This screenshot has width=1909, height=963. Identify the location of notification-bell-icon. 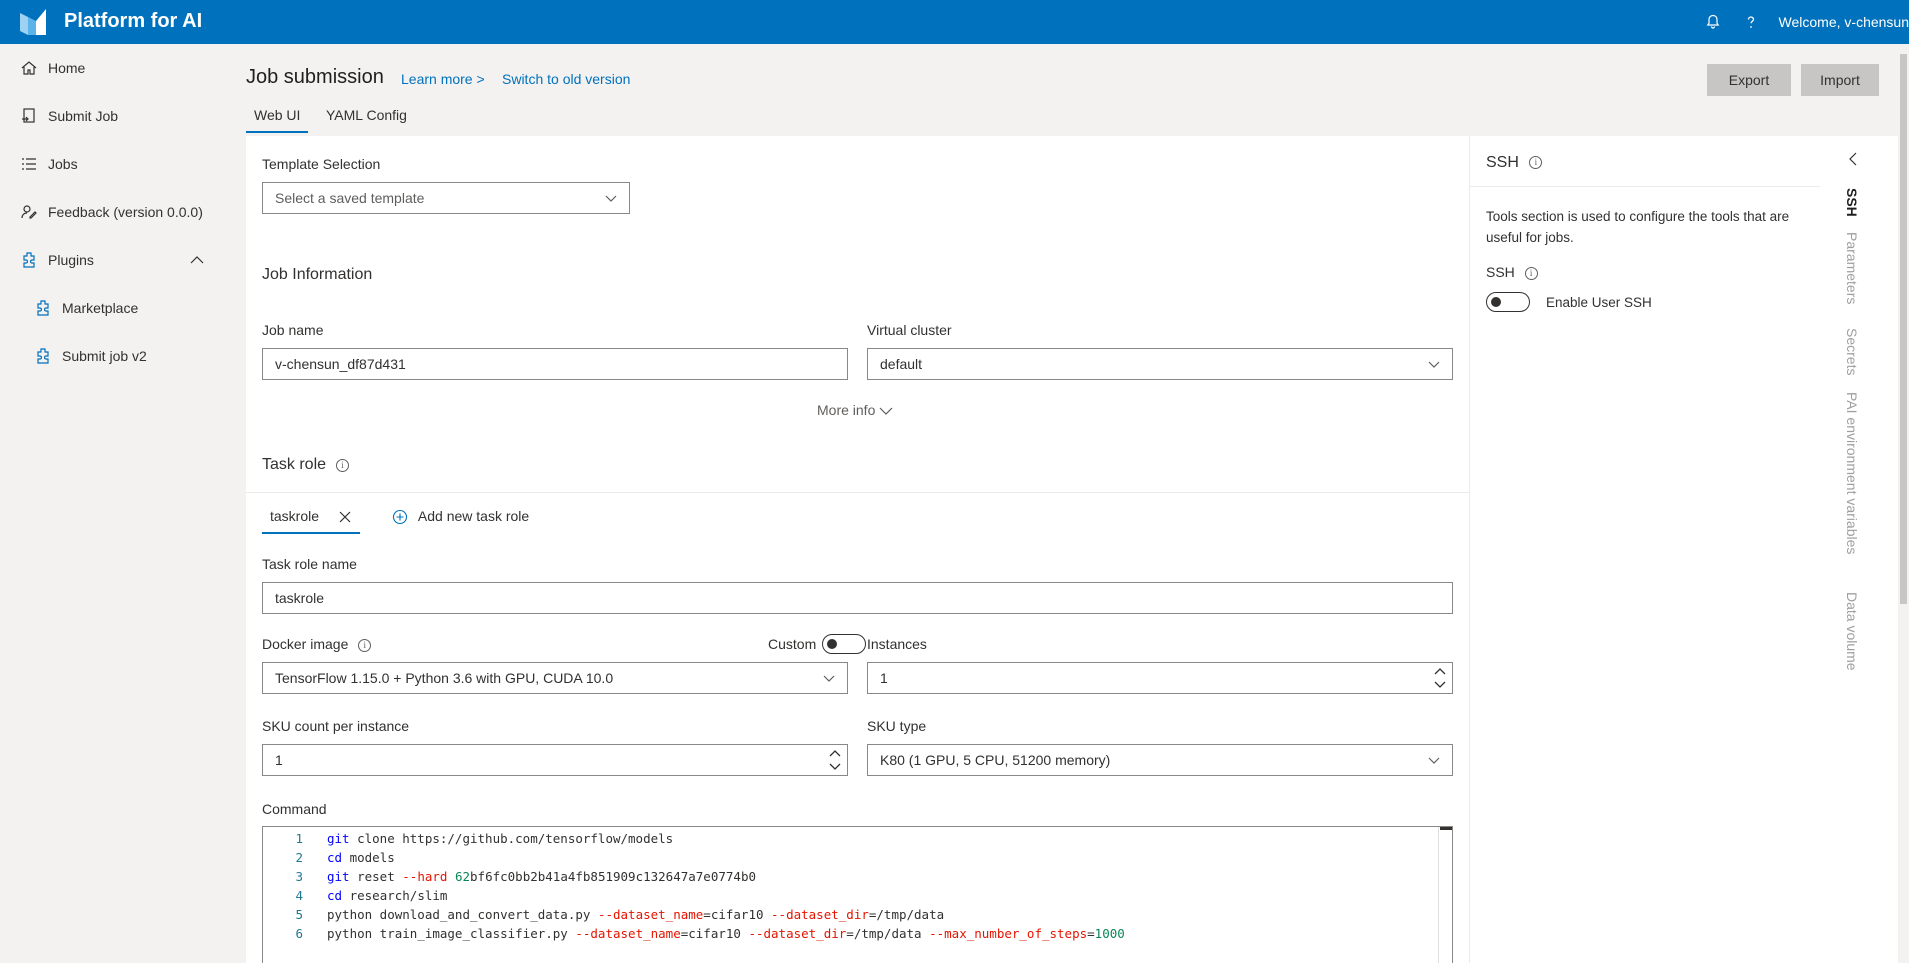
(1713, 22).